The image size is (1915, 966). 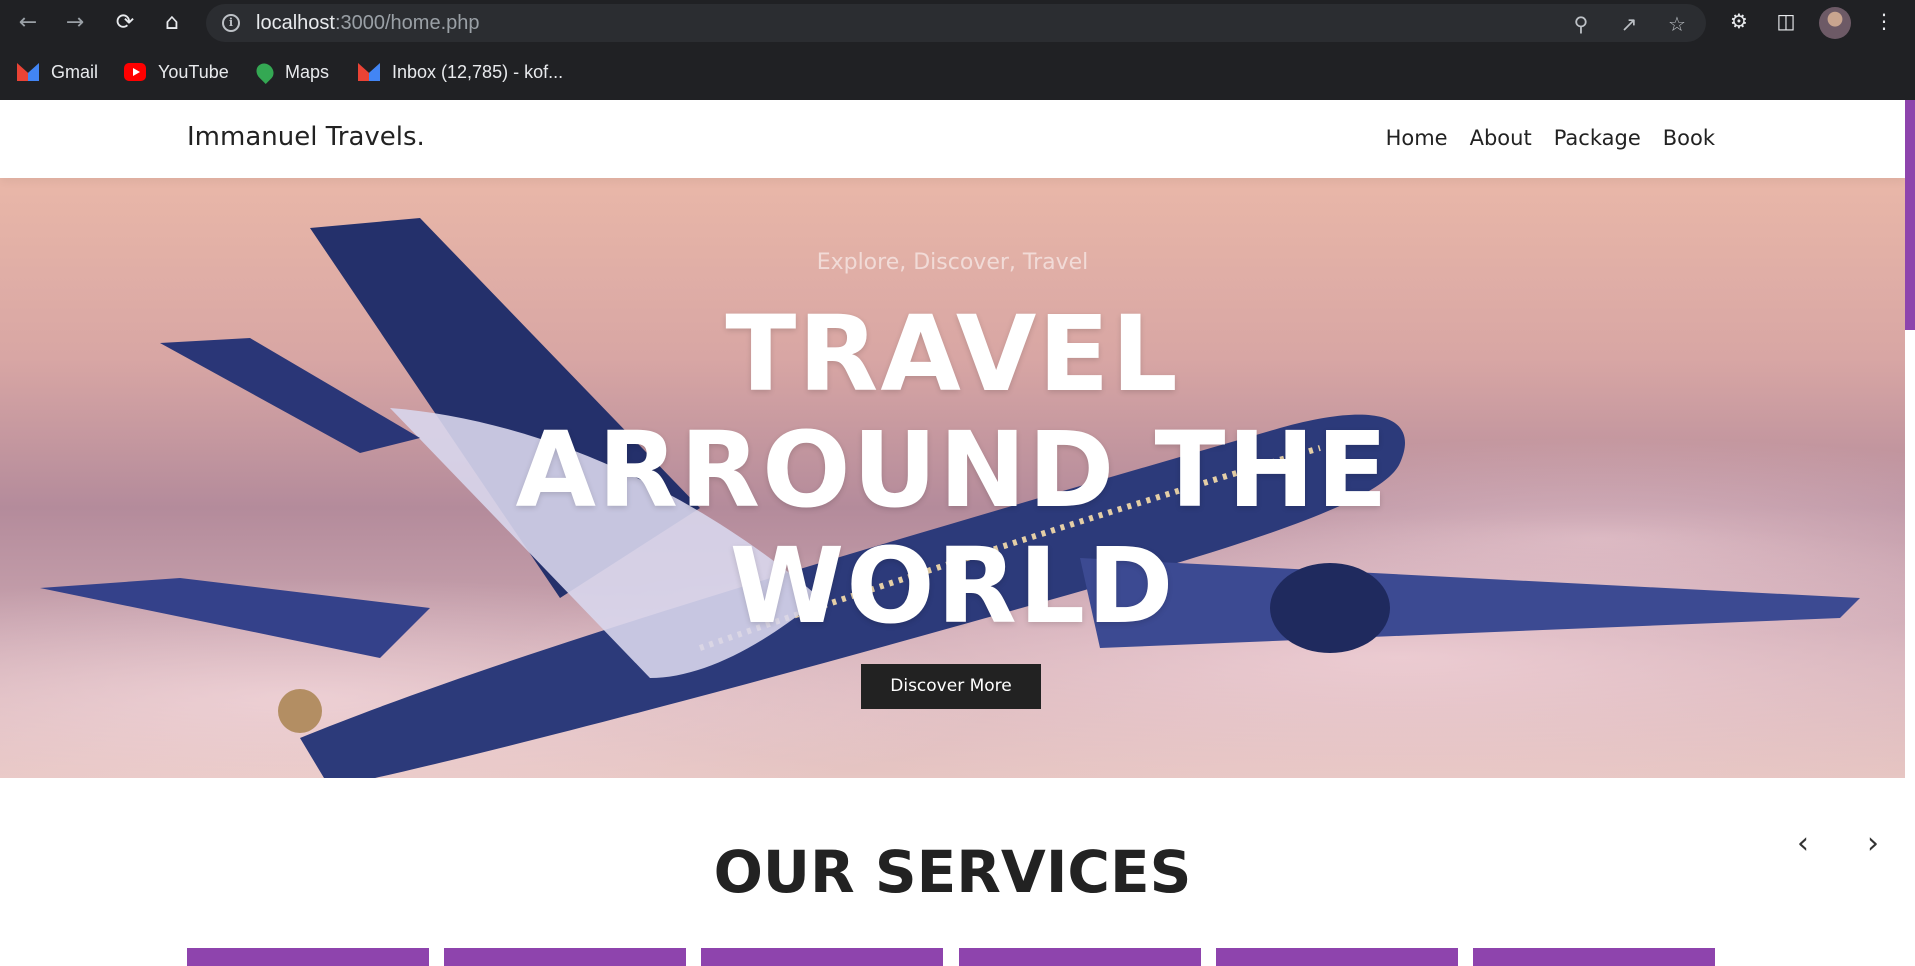 I want to click on side-panel-icon: ◫, so click(x=1786, y=21).